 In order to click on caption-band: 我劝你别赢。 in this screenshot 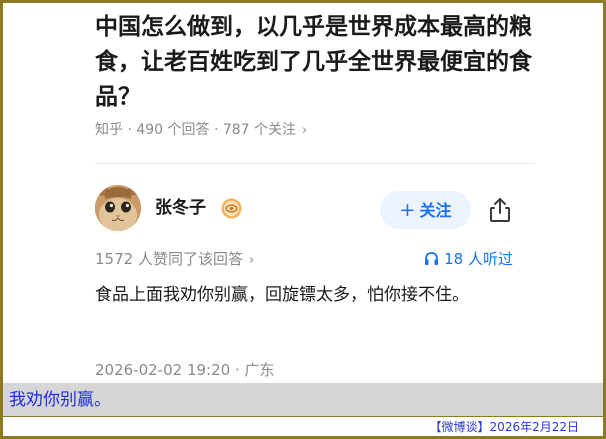, I will do `click(303, 399)`.